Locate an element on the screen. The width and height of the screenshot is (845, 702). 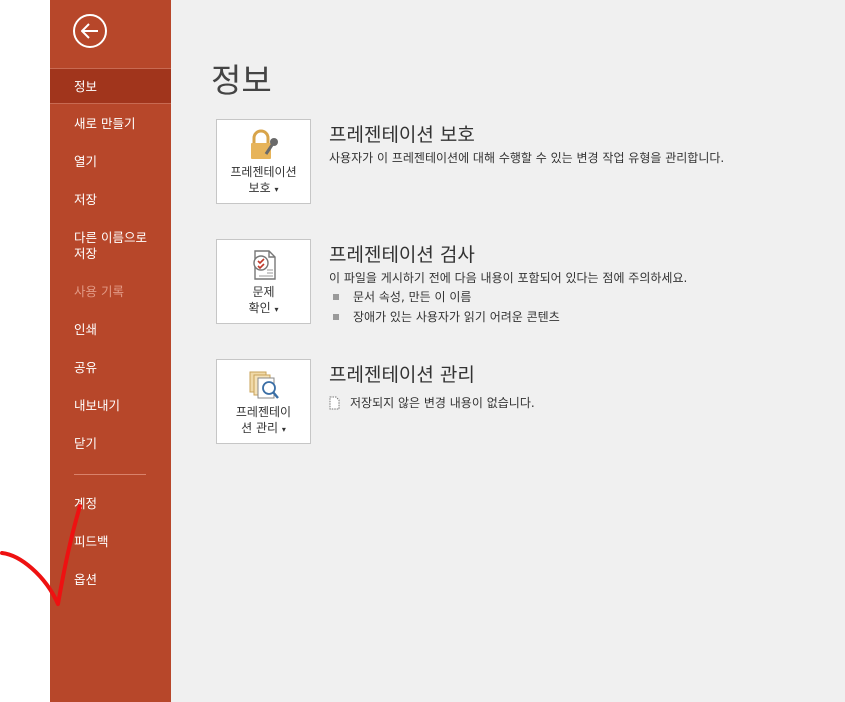
check-button-label-1: 문제 is located at coordinates (263, 292).